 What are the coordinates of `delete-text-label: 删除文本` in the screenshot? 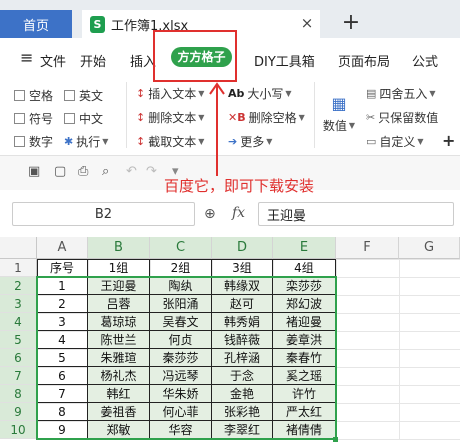 It's located at (172, 118).